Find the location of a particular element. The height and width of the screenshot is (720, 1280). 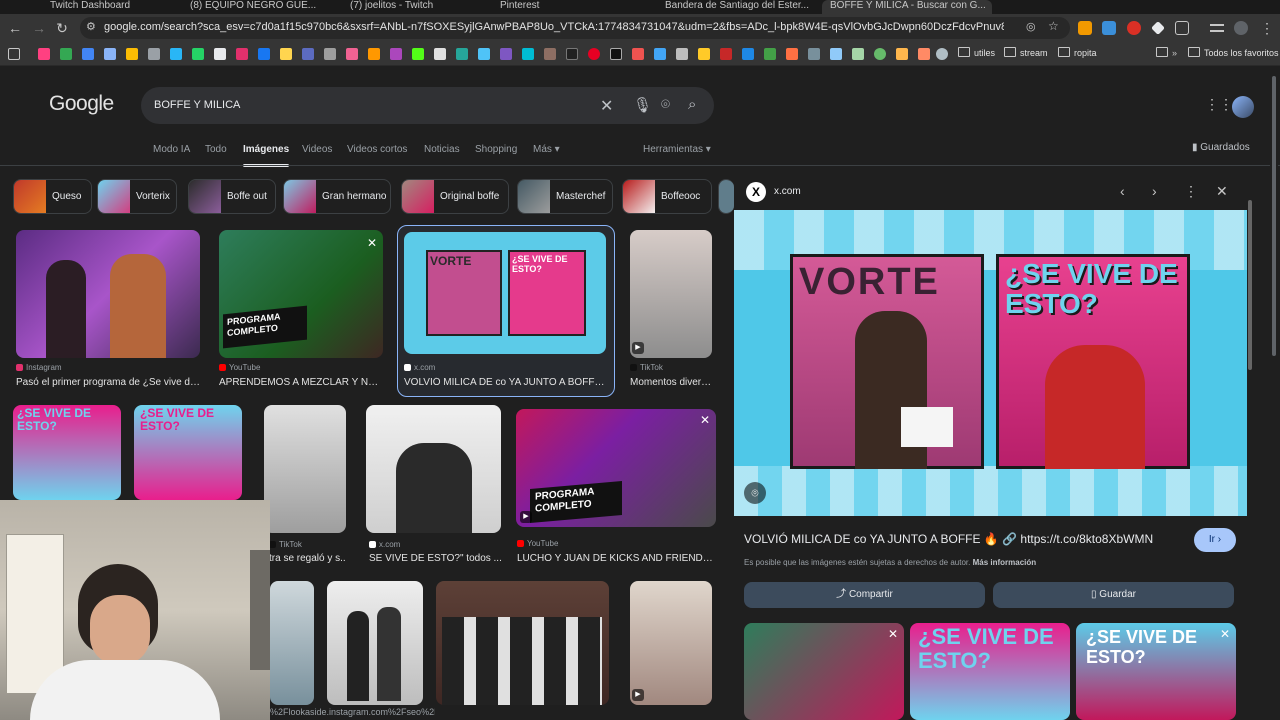

tools-button: Herramientas ▾ is located at coordinates (677, 149).